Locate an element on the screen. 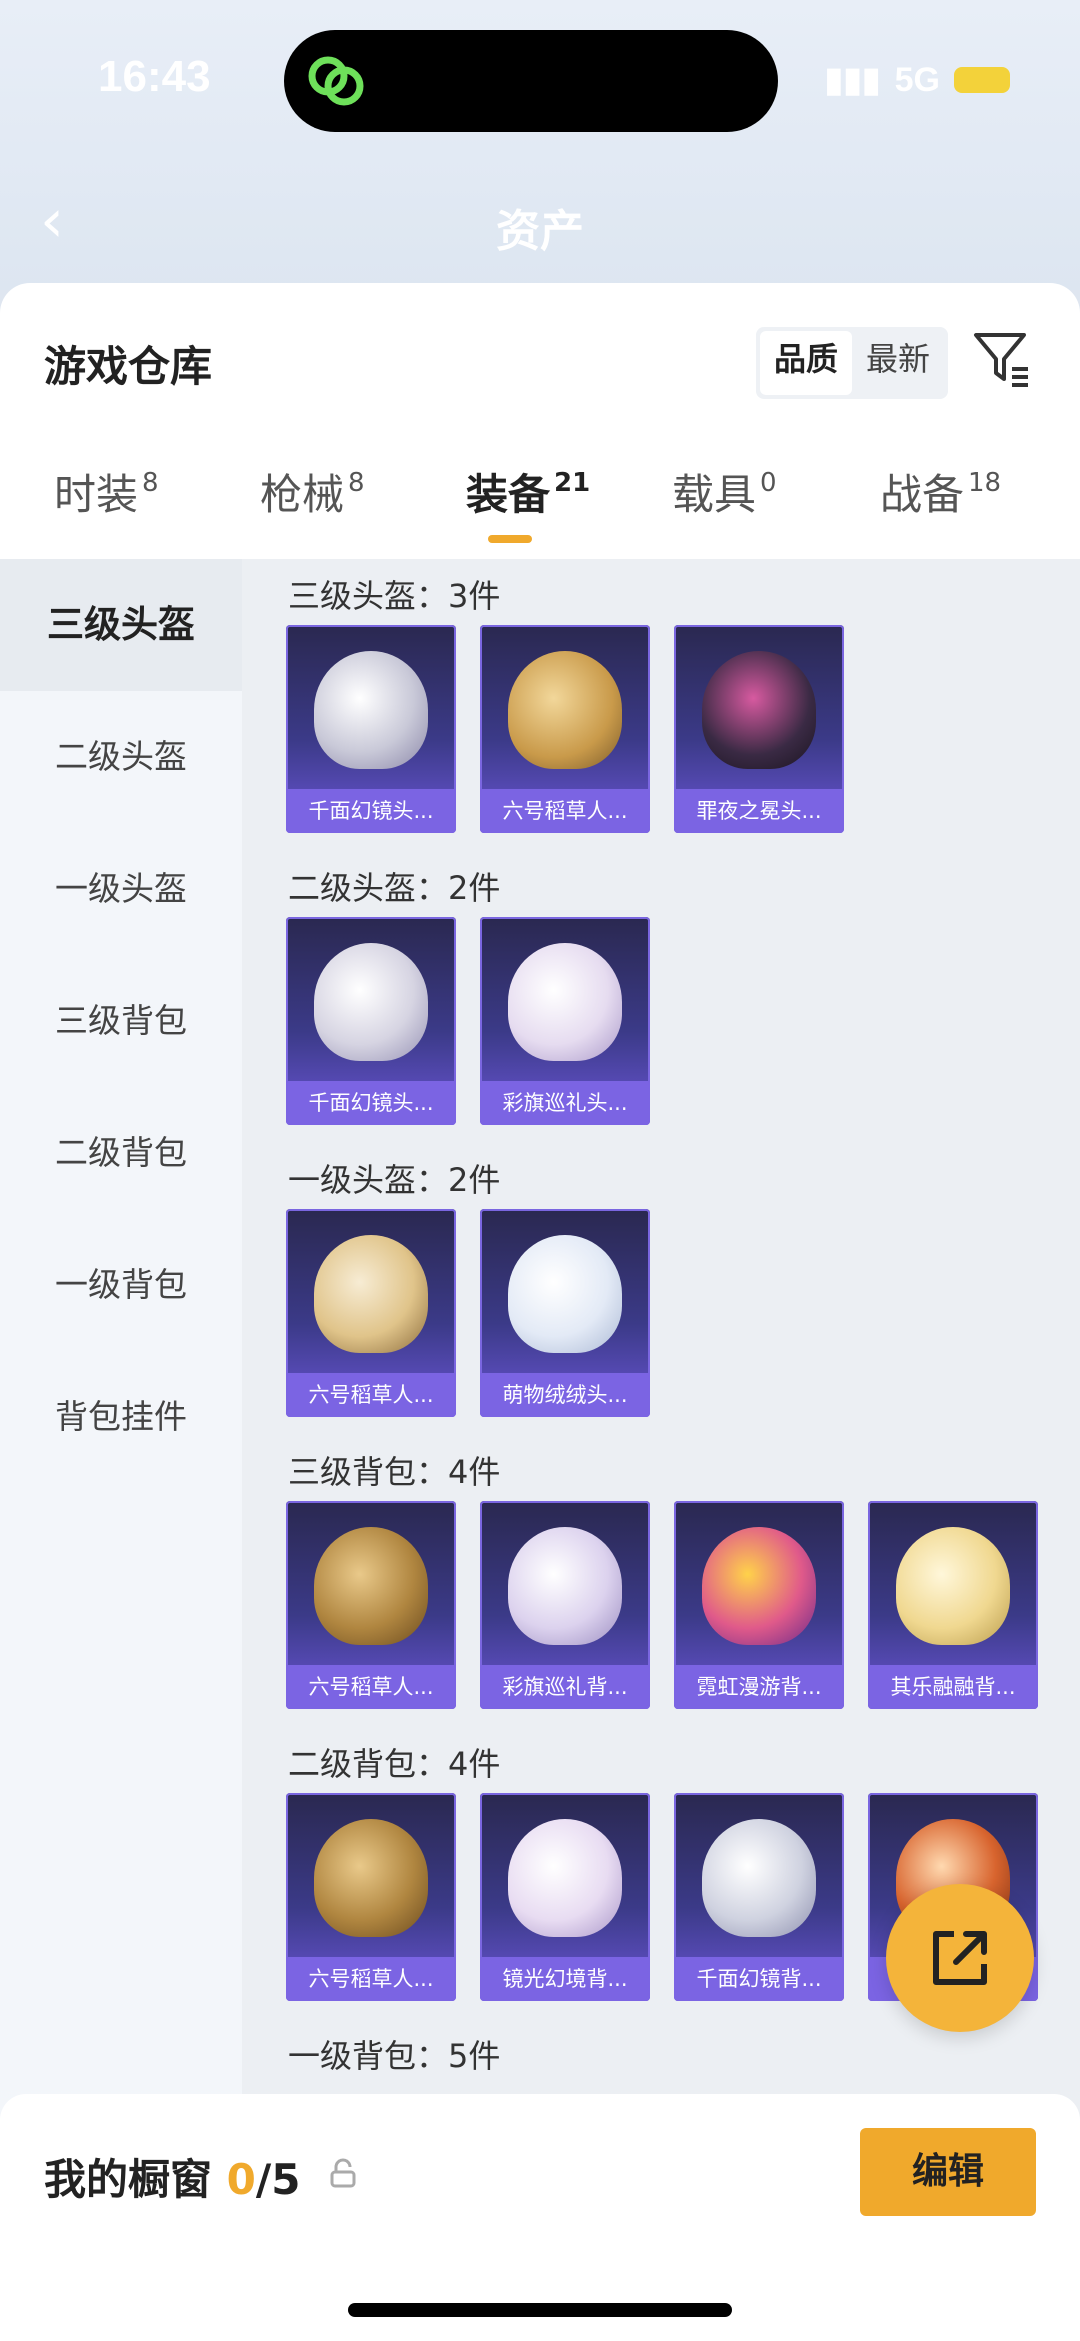  status-icons: ▮▮▮ 5G is located at coordinates (917, 80).